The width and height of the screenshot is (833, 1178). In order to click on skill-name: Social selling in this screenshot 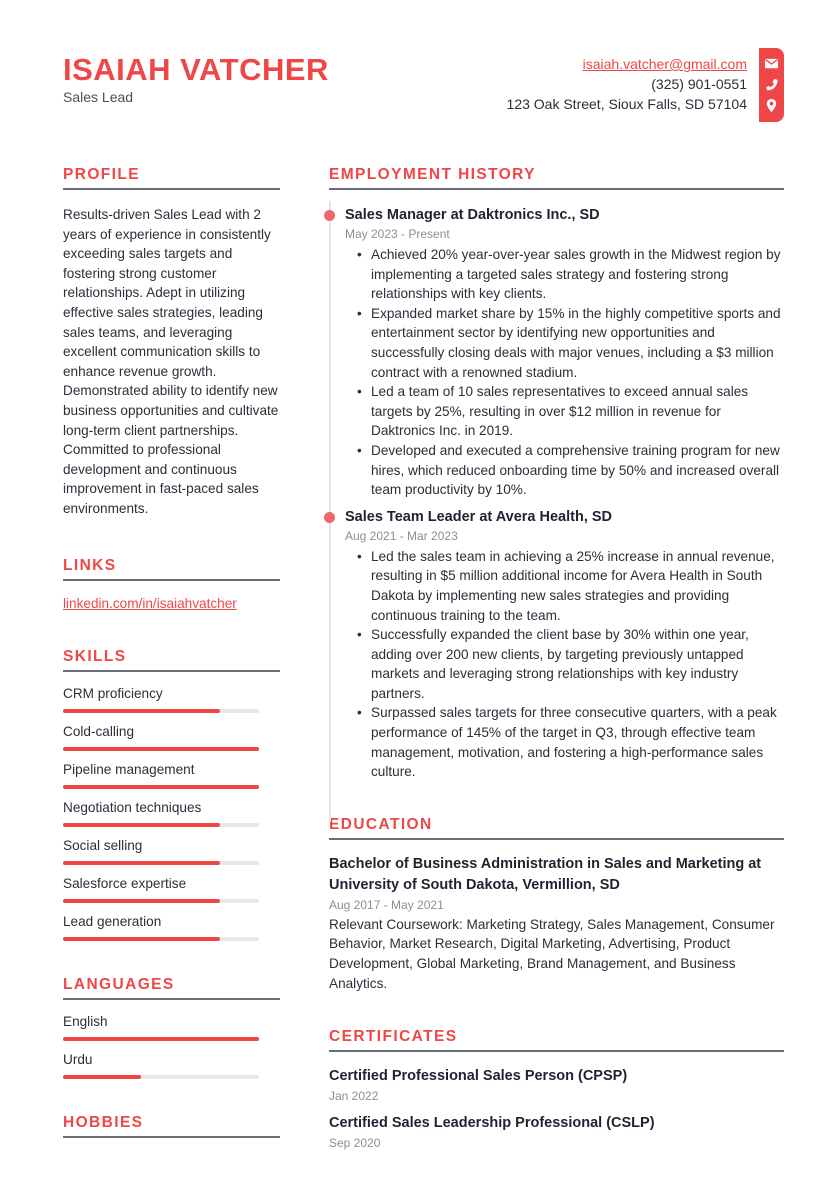, I will do `click(103, 845)`.